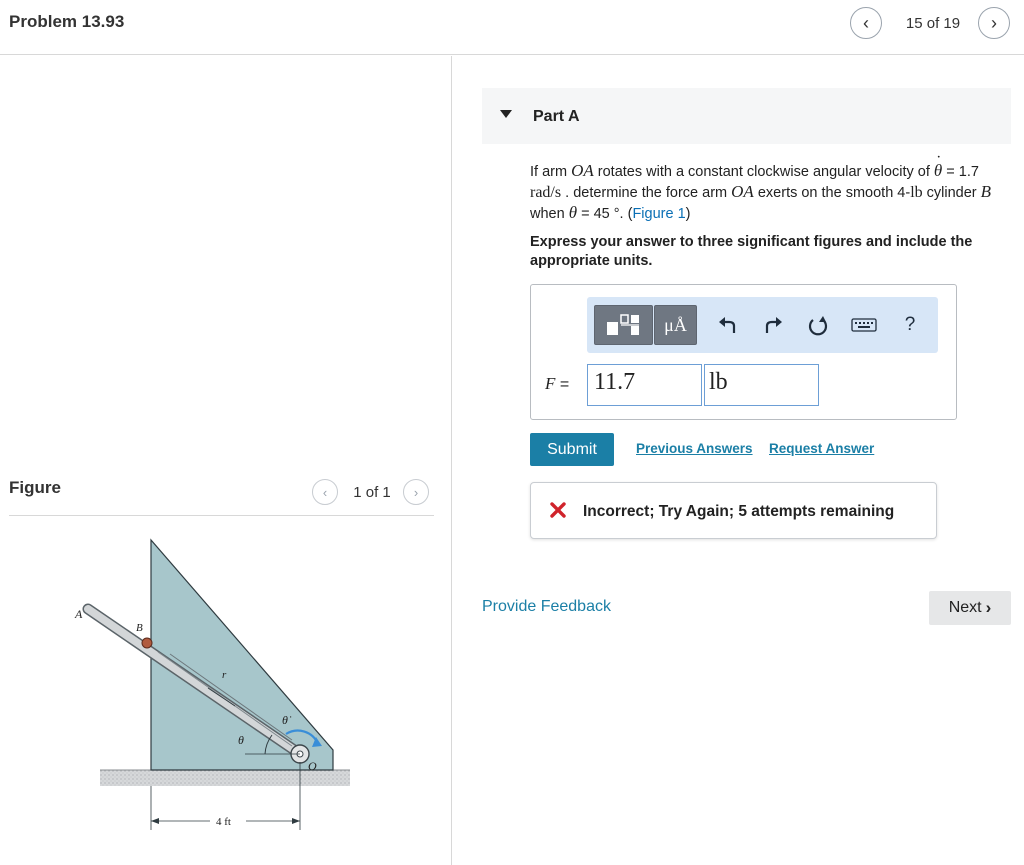  I want to click on dimension-label: 4 ft, so click(223, 822).